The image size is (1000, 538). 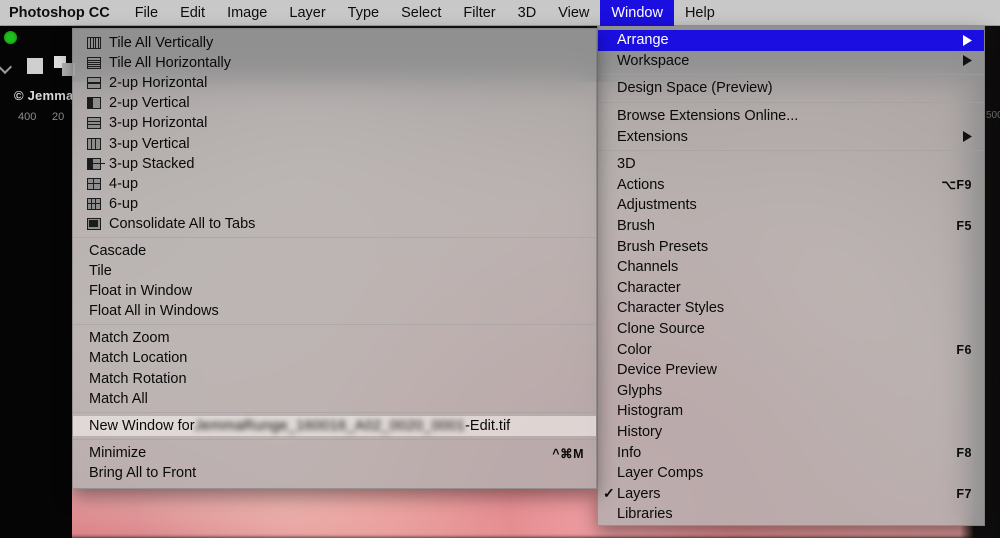 What do you see at coordinates (791, 185) in the screenshot?
I see `menu-item-actions: Actions ⌥F9` at bounding box center [791, 185].